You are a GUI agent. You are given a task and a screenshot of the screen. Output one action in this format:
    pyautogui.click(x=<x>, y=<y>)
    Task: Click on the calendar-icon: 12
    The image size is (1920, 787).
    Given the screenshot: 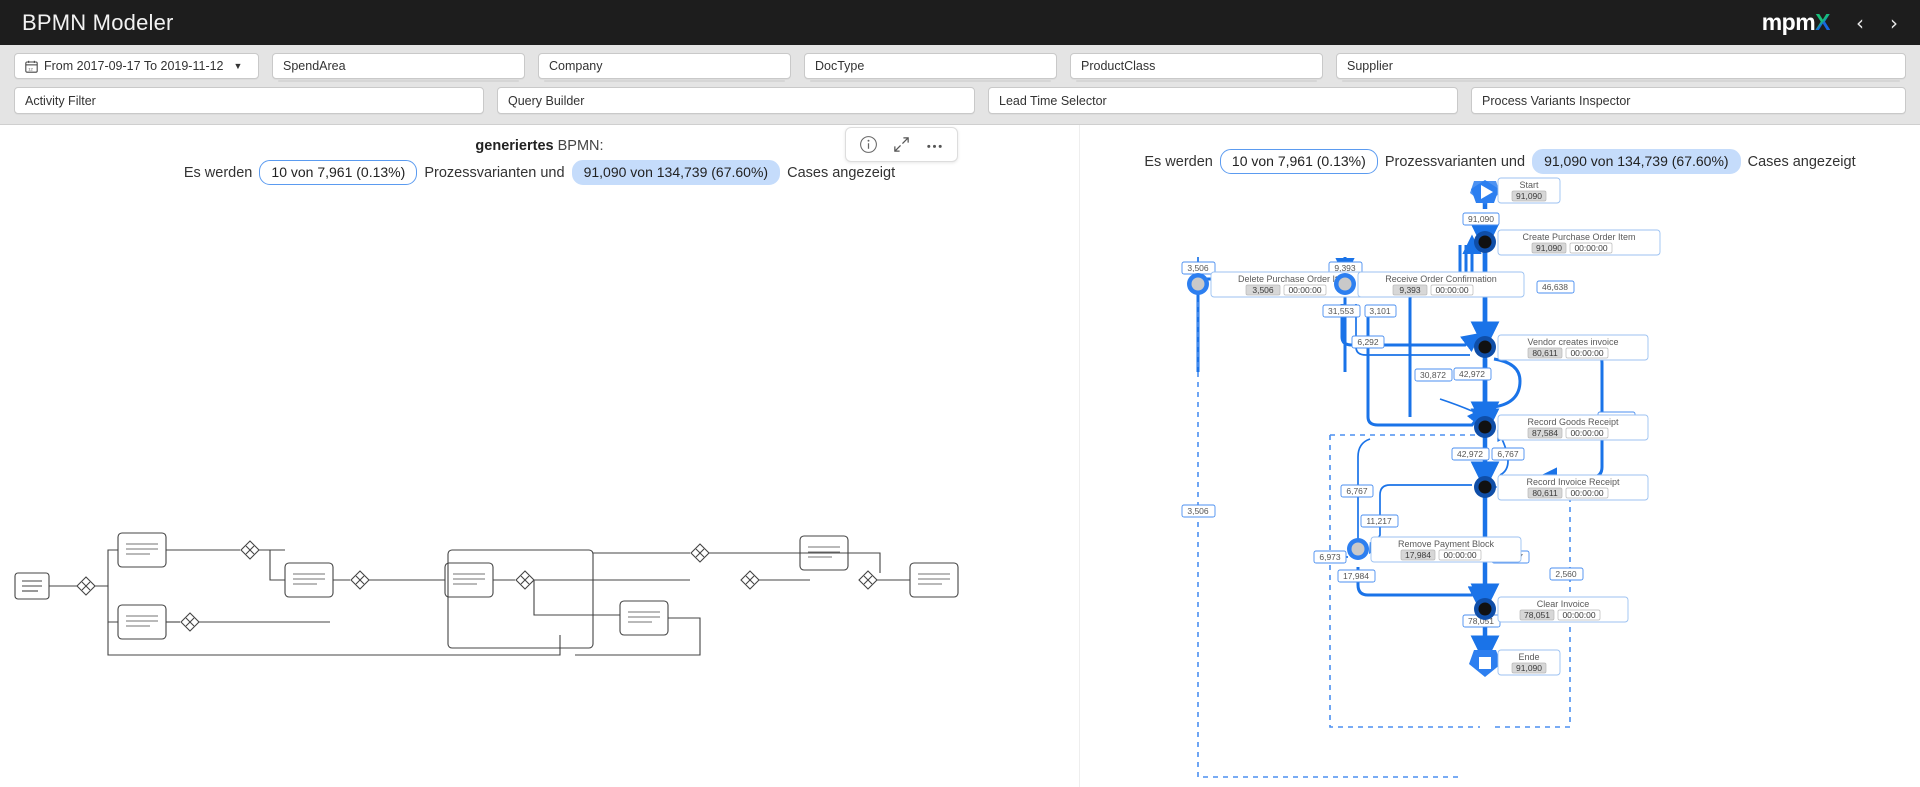 What is the action you would take?
    pyautogui.click(x=31, y=66)
    